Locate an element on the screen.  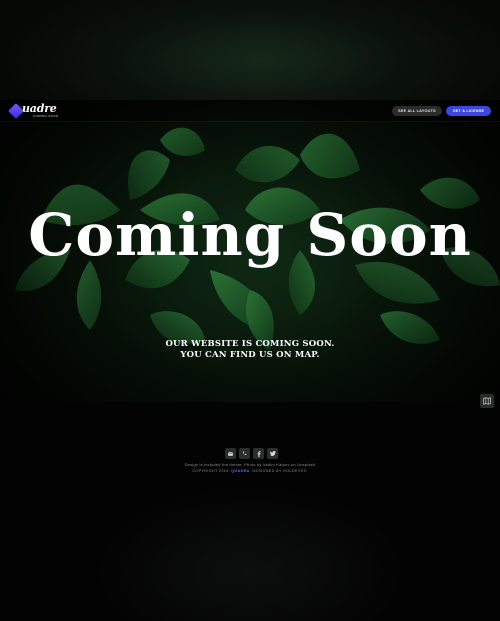
site-logo: uadre COMING SOON is located at coordinates (38, 110).